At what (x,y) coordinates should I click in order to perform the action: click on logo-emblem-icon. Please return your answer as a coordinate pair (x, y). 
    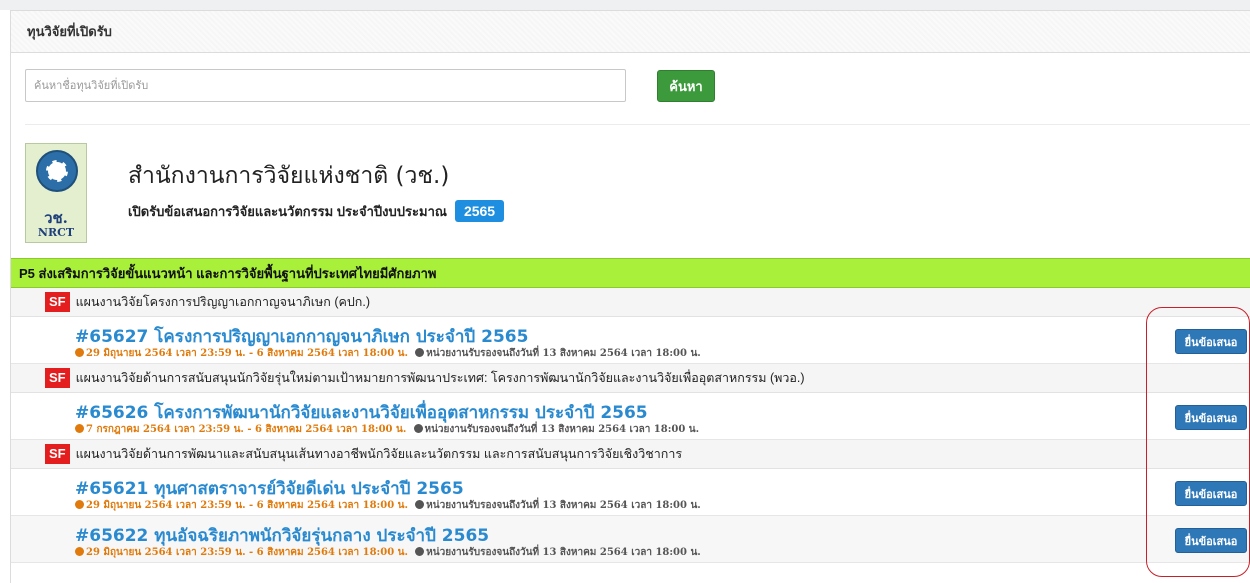
    Looking at the image, I should click on (57, 171).